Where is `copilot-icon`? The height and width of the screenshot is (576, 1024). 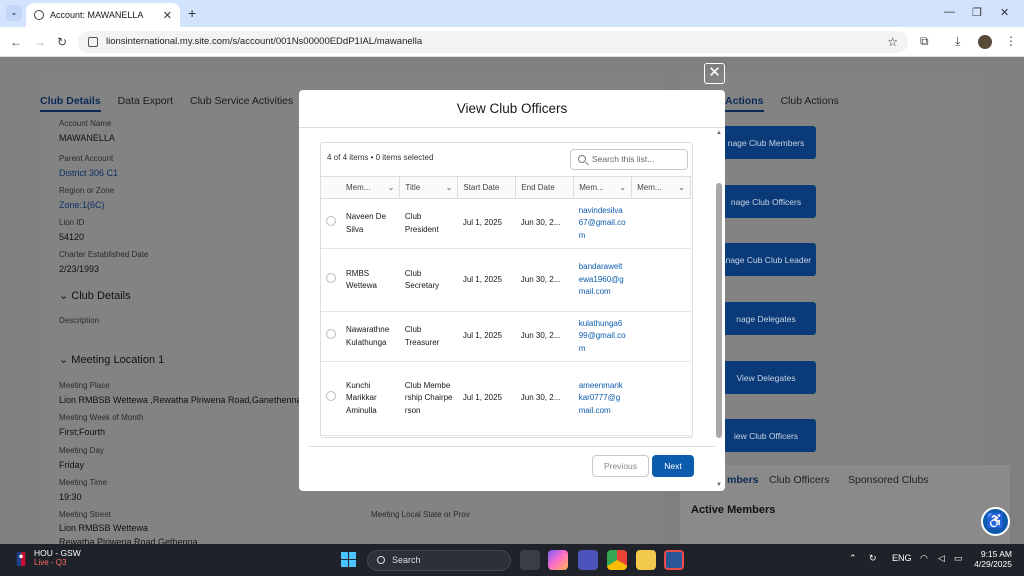
copilot-icon is located at coordinates (558, 560).